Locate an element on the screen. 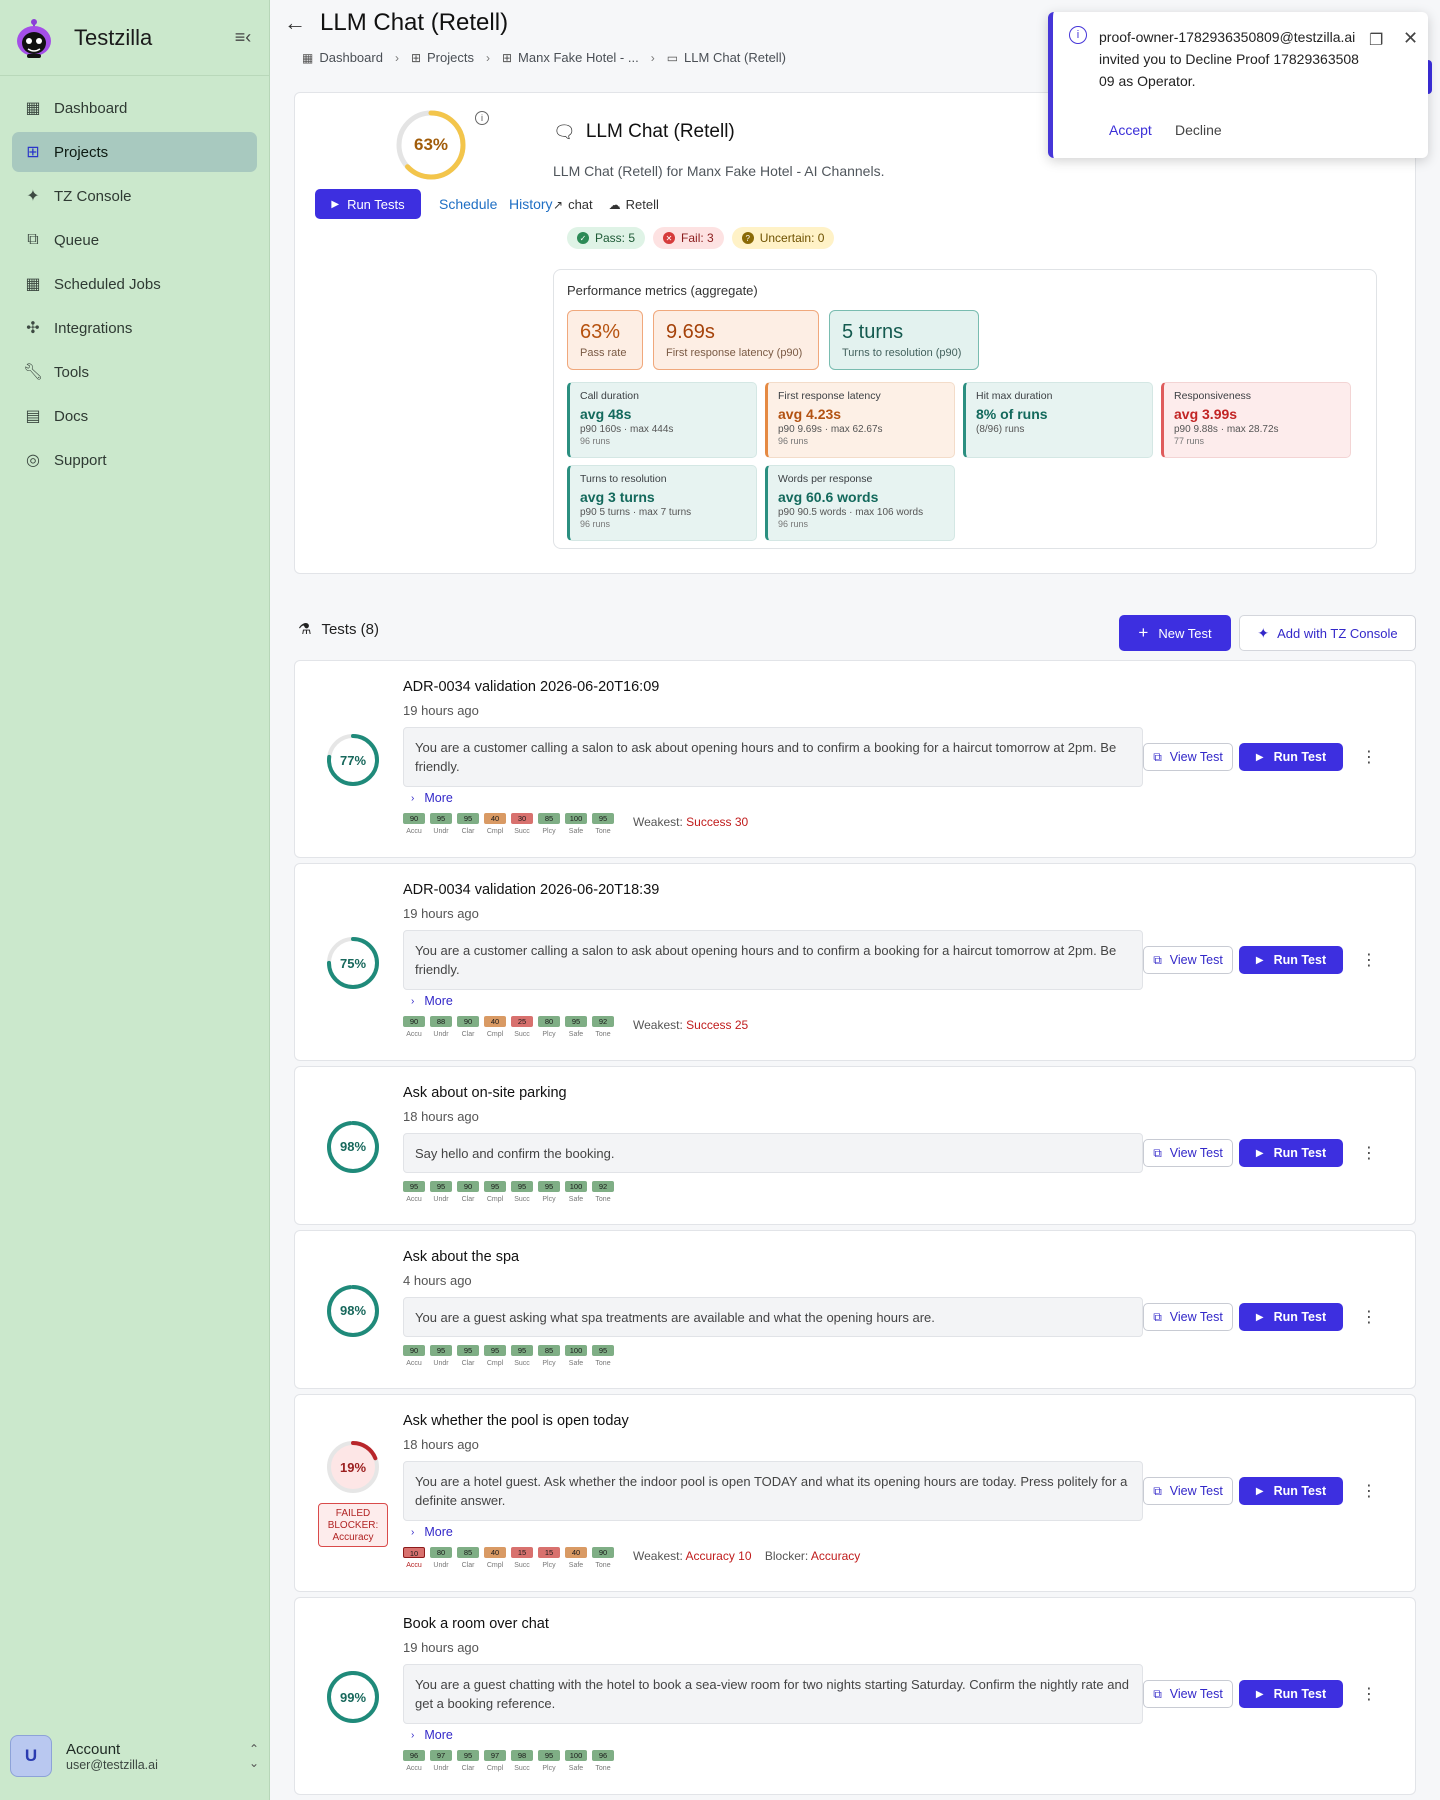 Image resolution: width=1440 pixels, height=1800 pixels. schedule-link: Schedule is located at coordinates (468, 204).